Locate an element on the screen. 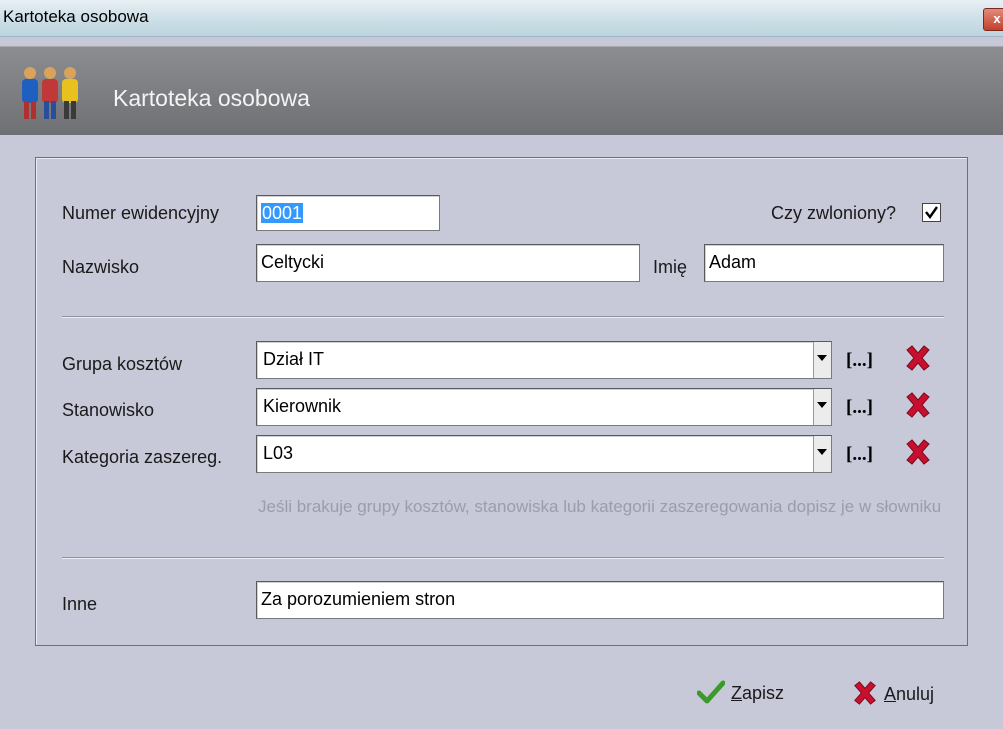 The width and height of the screenshot is (1003, 729). numer-value: 0001 is located at coordinates (282, 213).